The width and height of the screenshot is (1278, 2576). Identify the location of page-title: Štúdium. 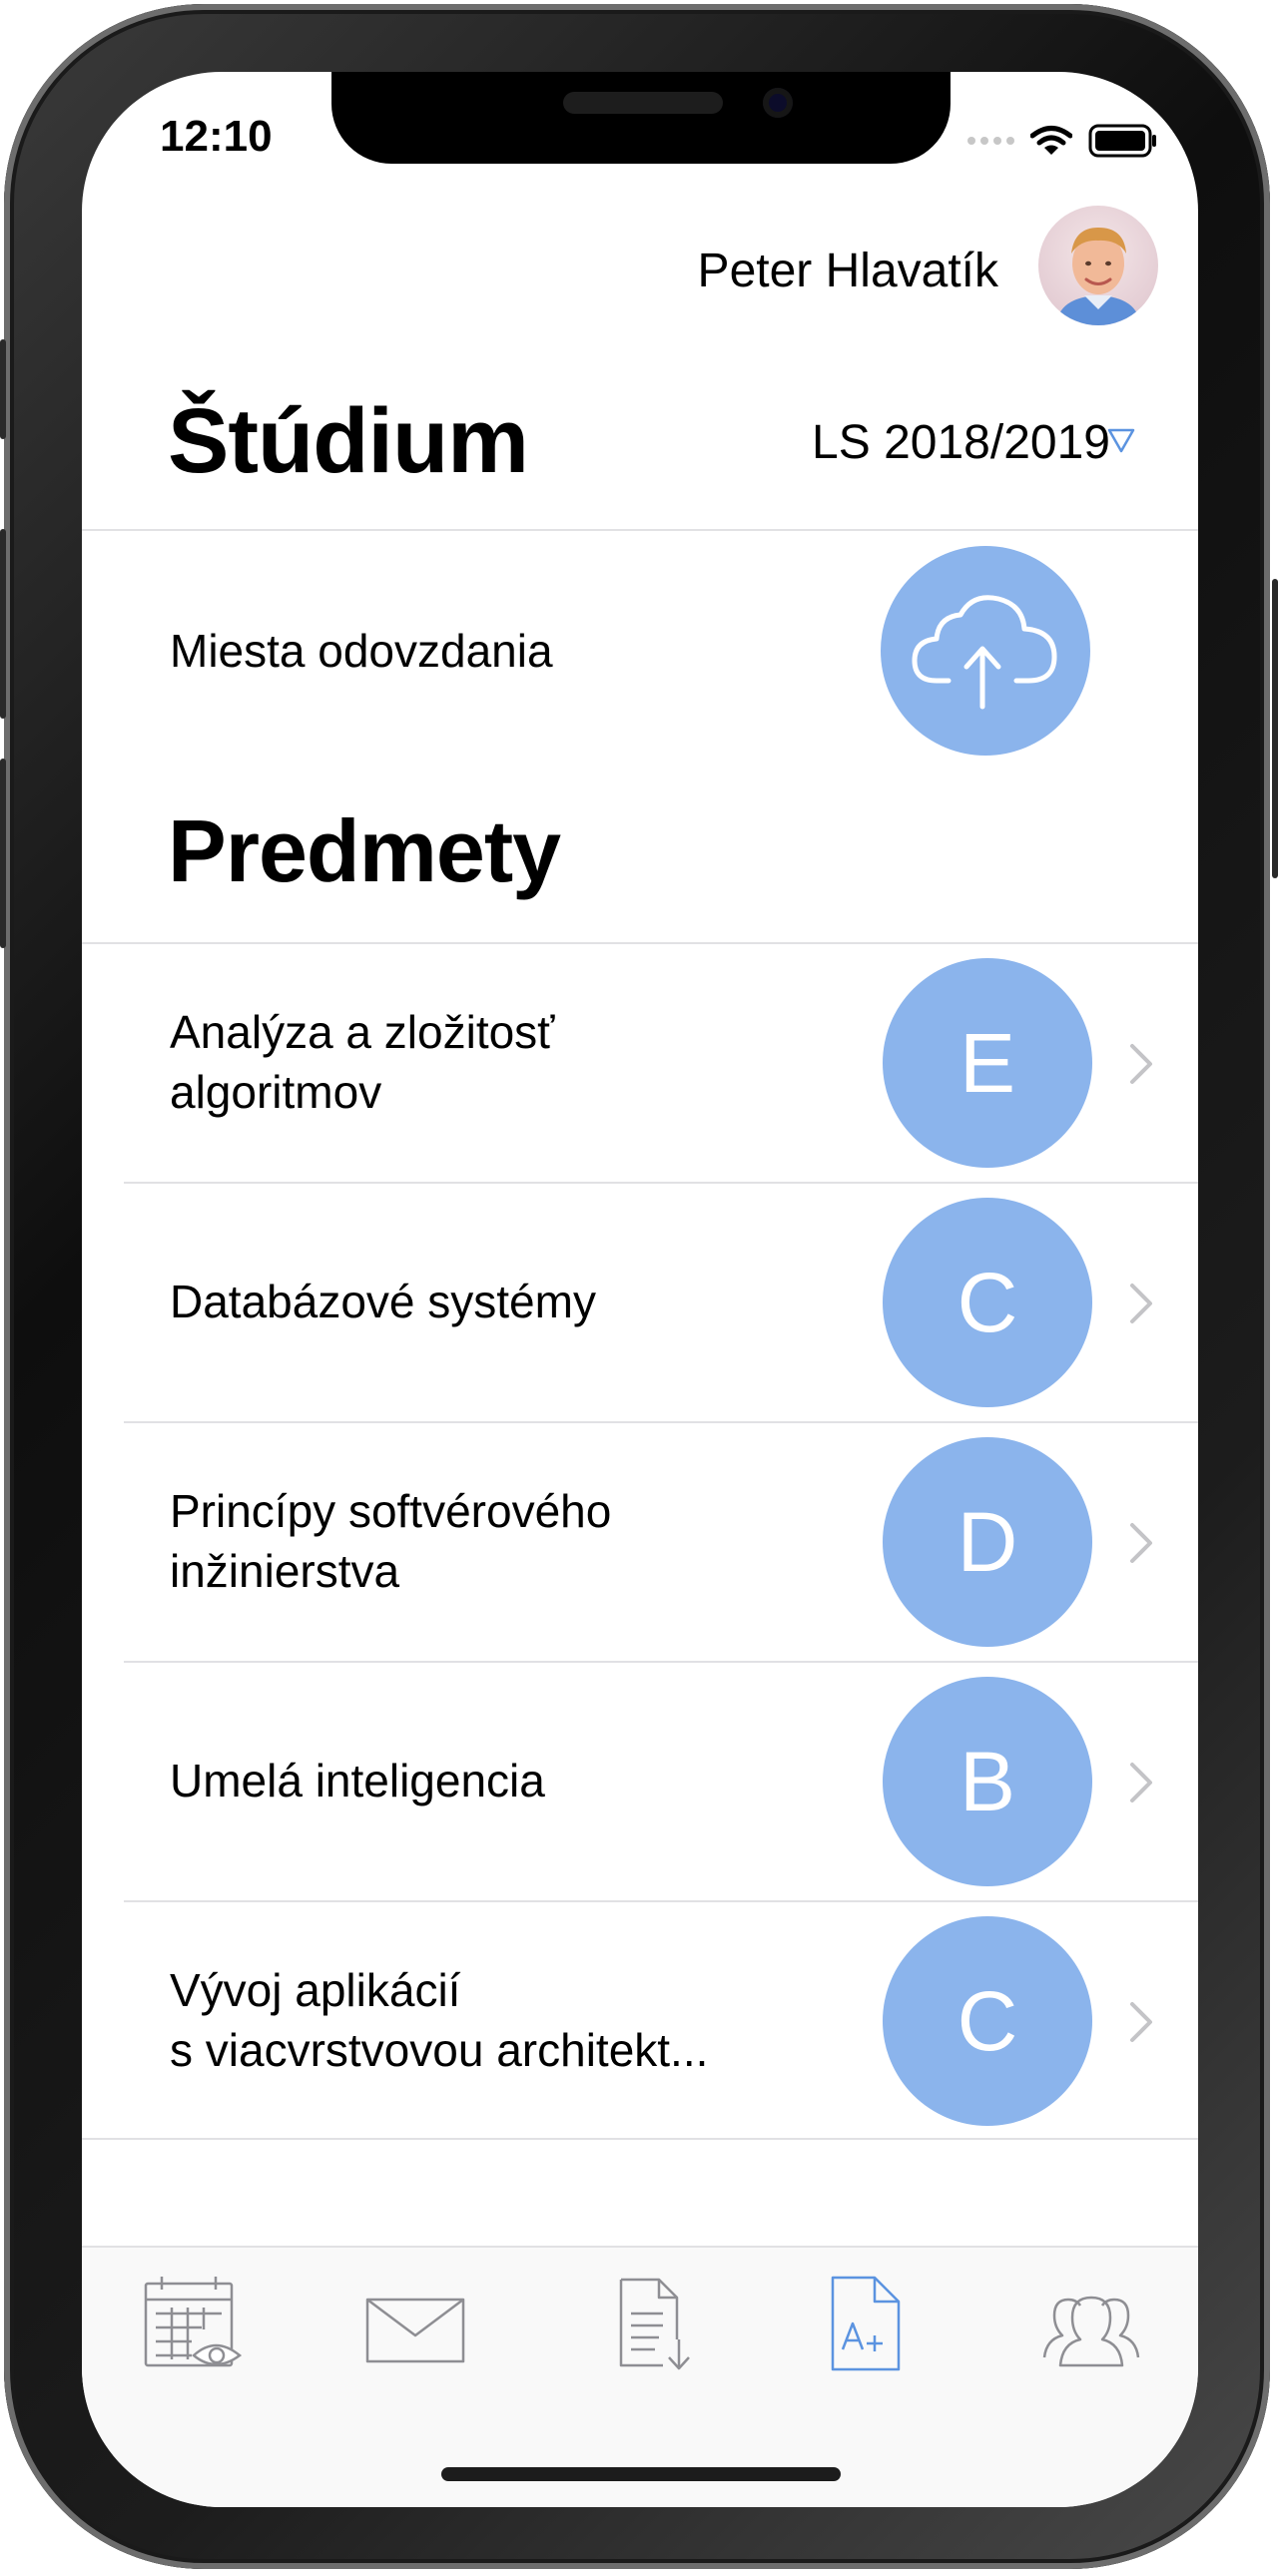
(348, 441).